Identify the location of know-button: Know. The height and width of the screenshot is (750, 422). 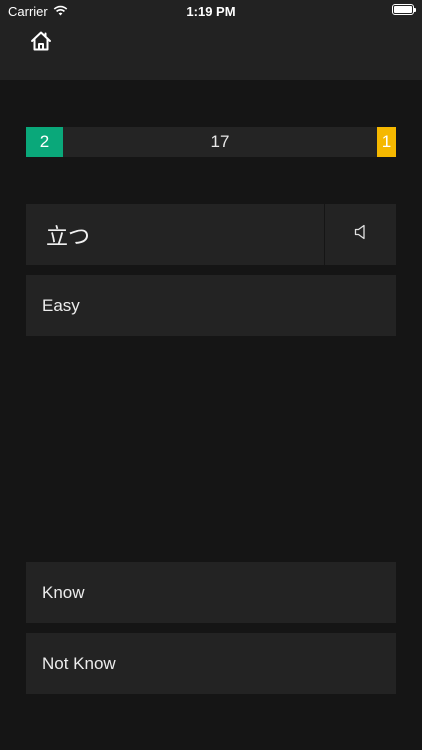
(211, 592).